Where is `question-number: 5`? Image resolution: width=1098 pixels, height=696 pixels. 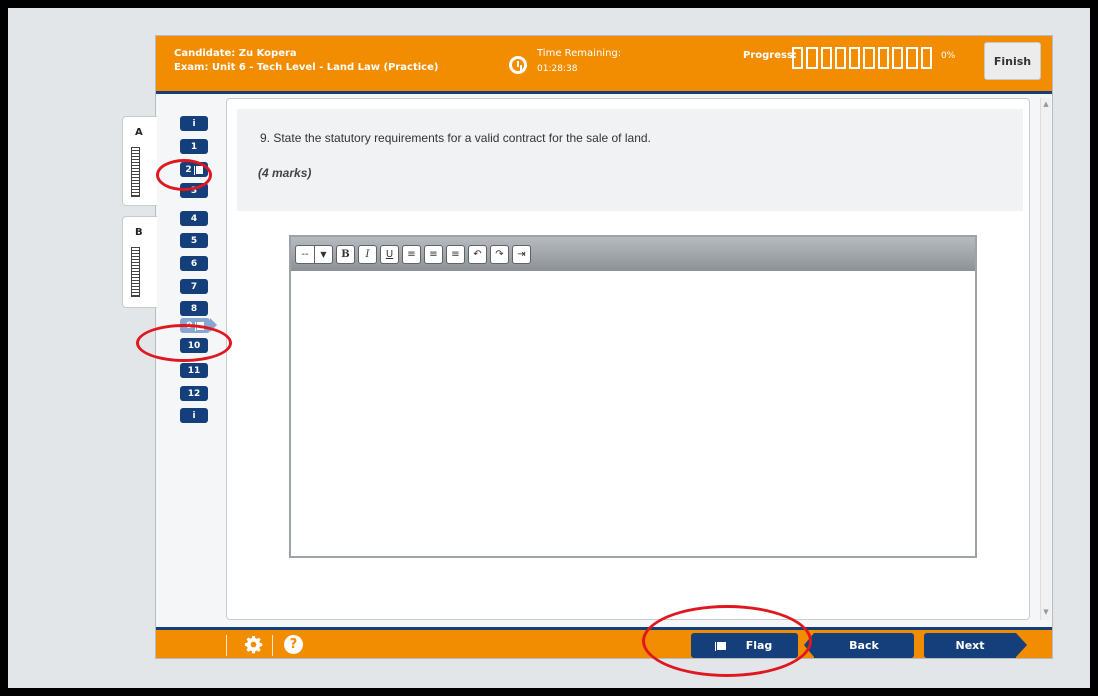
question-number: 5 is located at coordinates (194, 240).